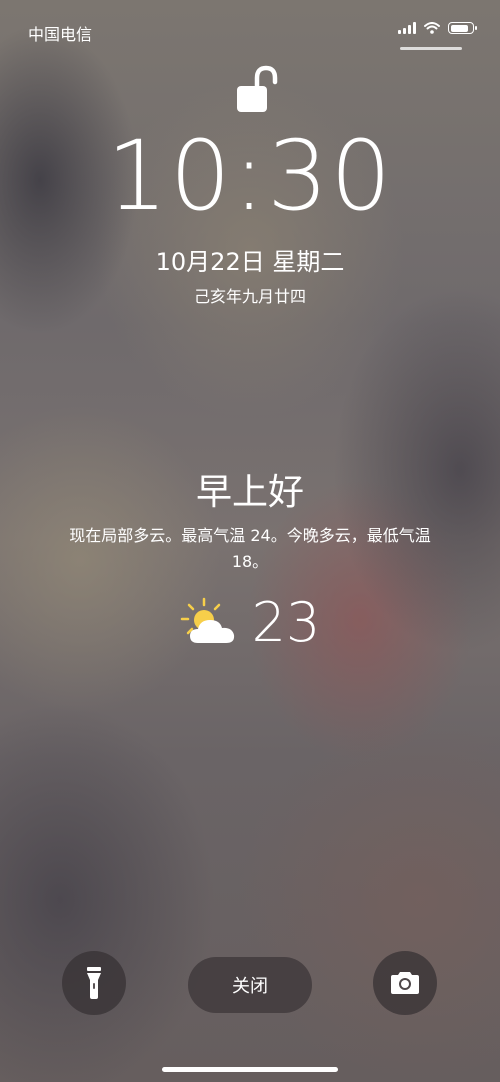 The image size is (500, 1082). I want to click on greeting-text: 早上好, so click(249, 492).